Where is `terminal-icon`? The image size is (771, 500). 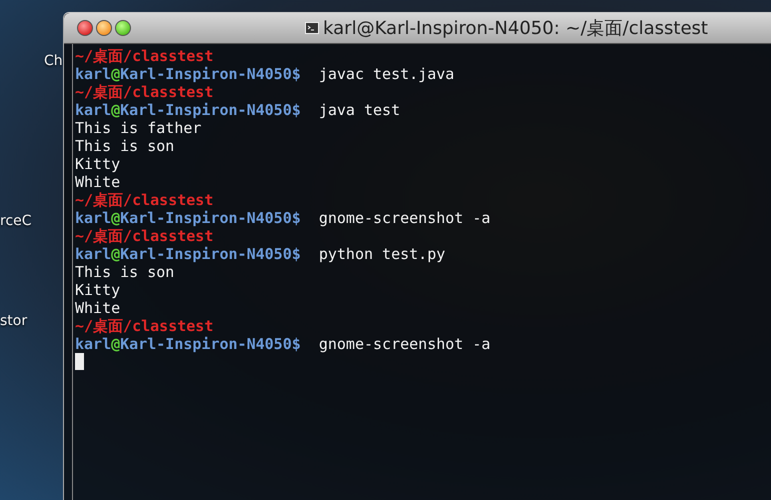
terminal-icon is located at coordinates (312, 28).